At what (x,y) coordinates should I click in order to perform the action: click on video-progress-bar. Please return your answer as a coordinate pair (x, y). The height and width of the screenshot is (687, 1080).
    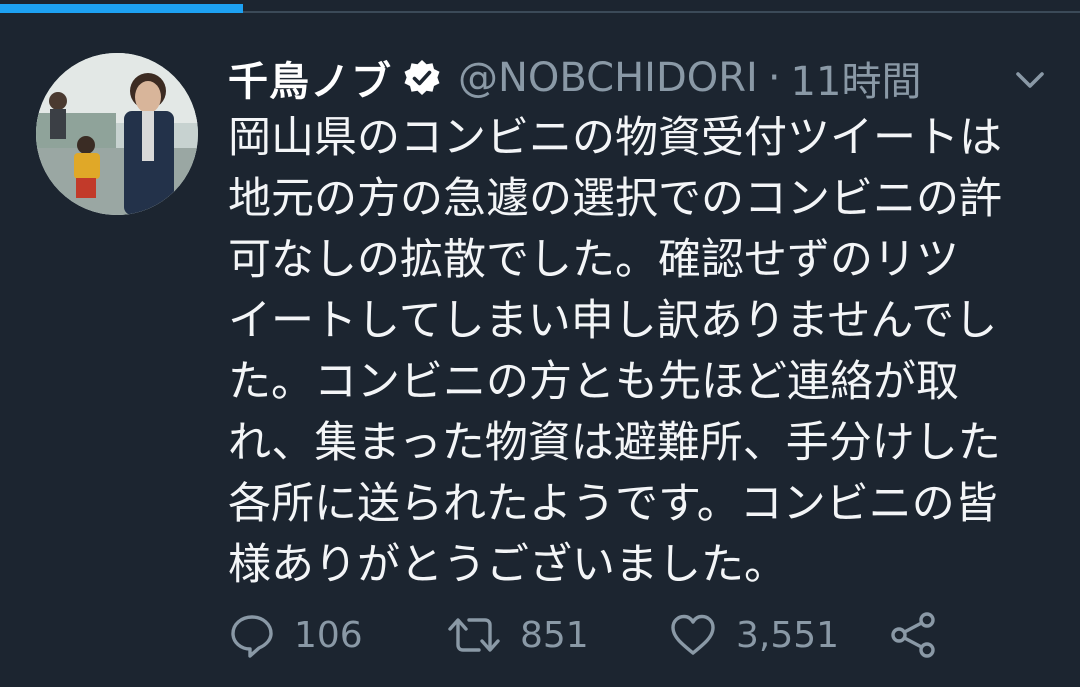
    Looking at the image, I should click on (540, 6).